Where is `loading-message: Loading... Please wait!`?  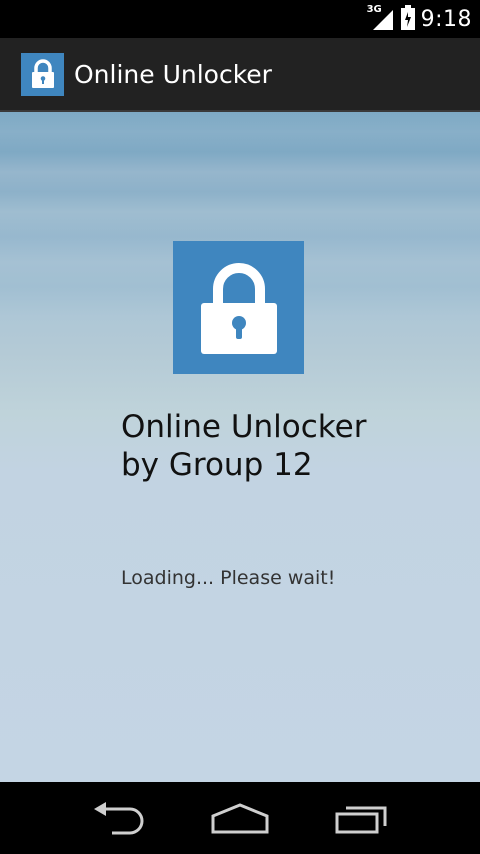
loading-message: Loading... Please wait! is located at coordinates (228, 578).